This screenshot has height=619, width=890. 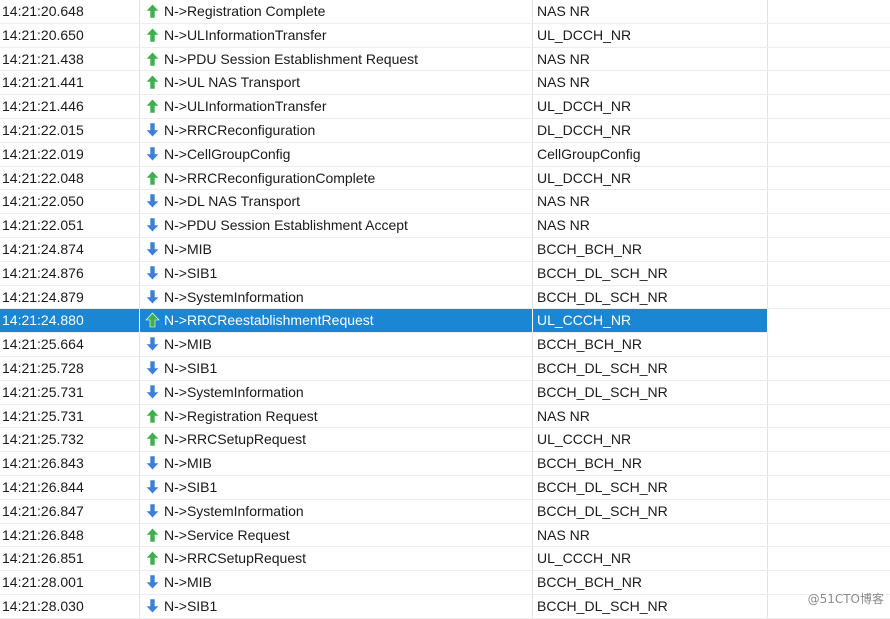 I want to click on message-label: N->Registration Request, so click(x=241, y=415).